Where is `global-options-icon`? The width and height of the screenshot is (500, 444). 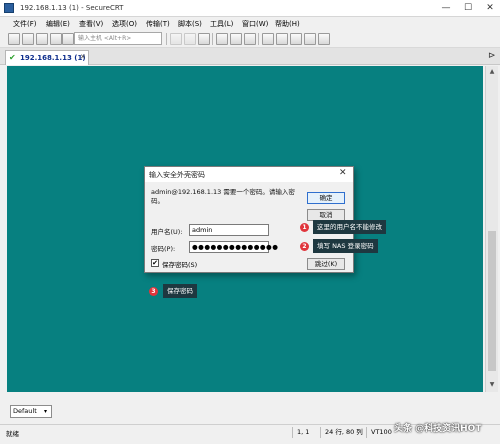
global-options-icon is located at coordinates (282, 39).